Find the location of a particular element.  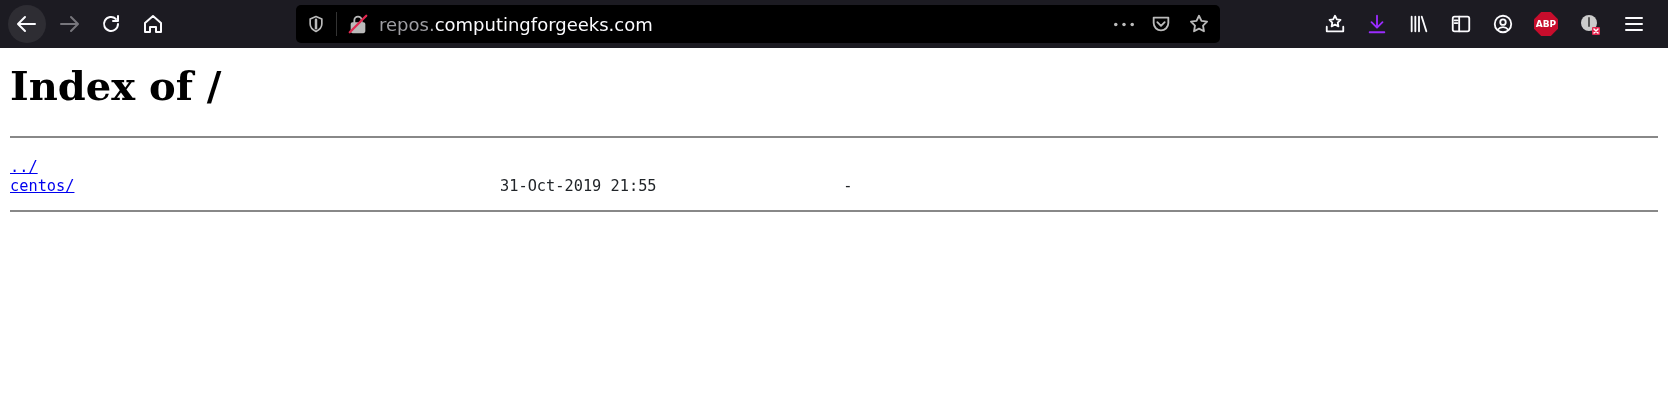

account-icon is located at coordinates (1503, 24).